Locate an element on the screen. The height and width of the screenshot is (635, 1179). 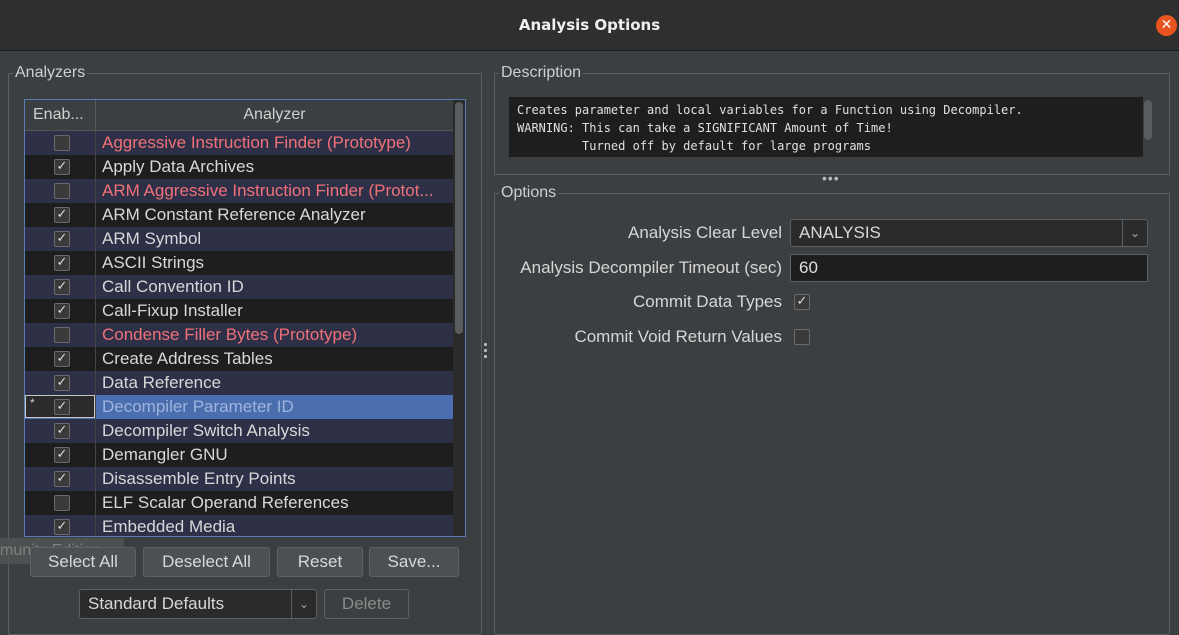
analyzer-name: Condense Filler Bytes (Prototype) is located at coordinates (230, 334).